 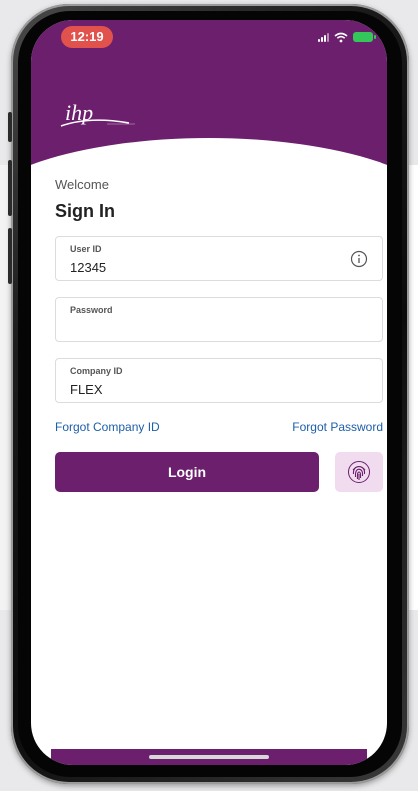 What do you see at coordinates (91, 310) in the screenshot?
I see `password-label: Password` at bounding box center [91, 310].